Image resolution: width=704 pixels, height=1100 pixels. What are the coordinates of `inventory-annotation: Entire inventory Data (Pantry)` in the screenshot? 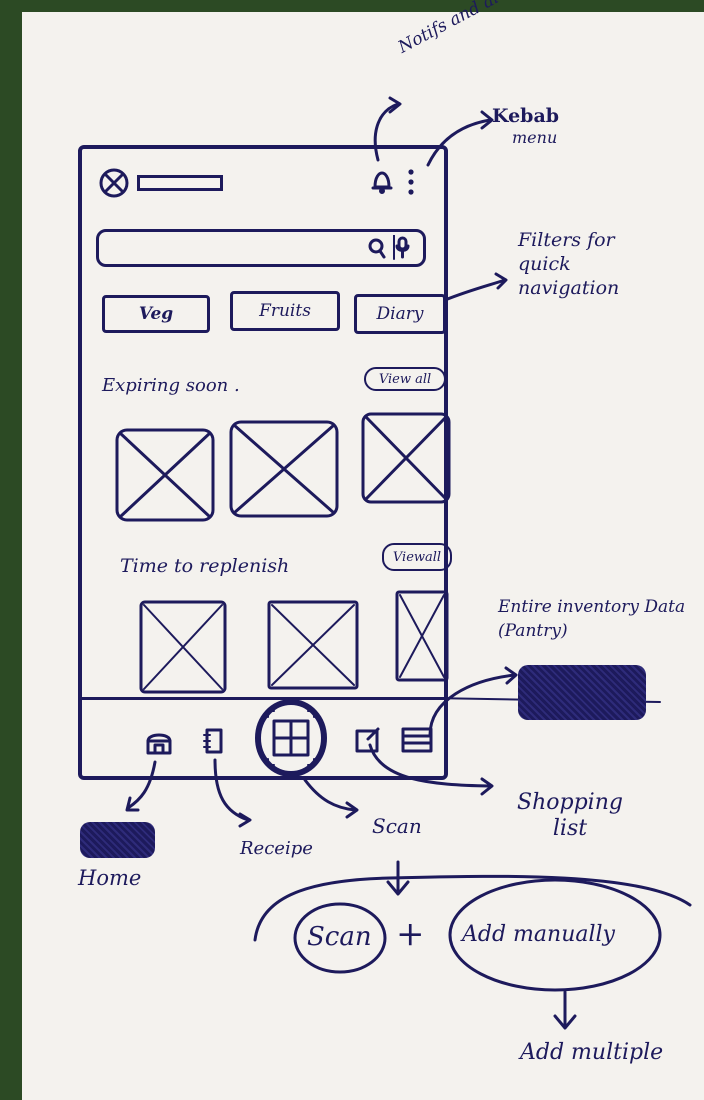 It's located at (592, 619).